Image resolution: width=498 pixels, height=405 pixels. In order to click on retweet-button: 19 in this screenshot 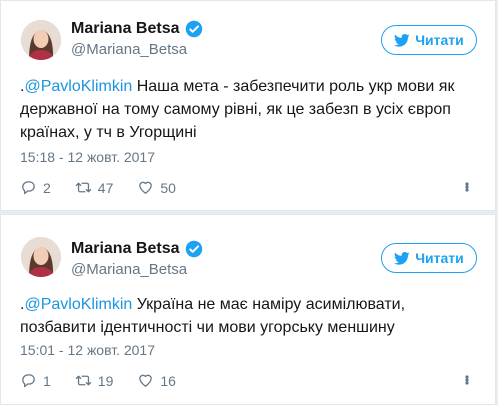, I will do `click(94, 380)`.